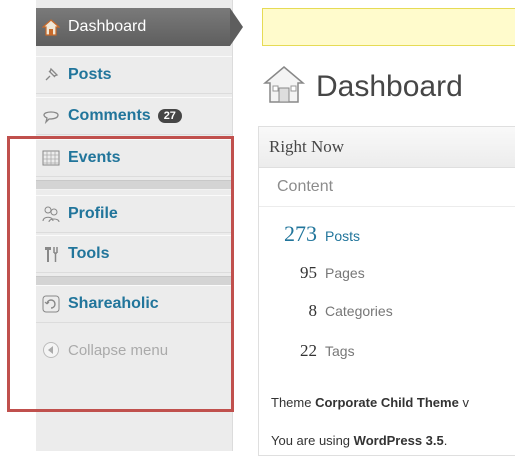 The height and width of the screenshot is (456, 515). I want to click on dashboard-house-icon, so click(284, 86).